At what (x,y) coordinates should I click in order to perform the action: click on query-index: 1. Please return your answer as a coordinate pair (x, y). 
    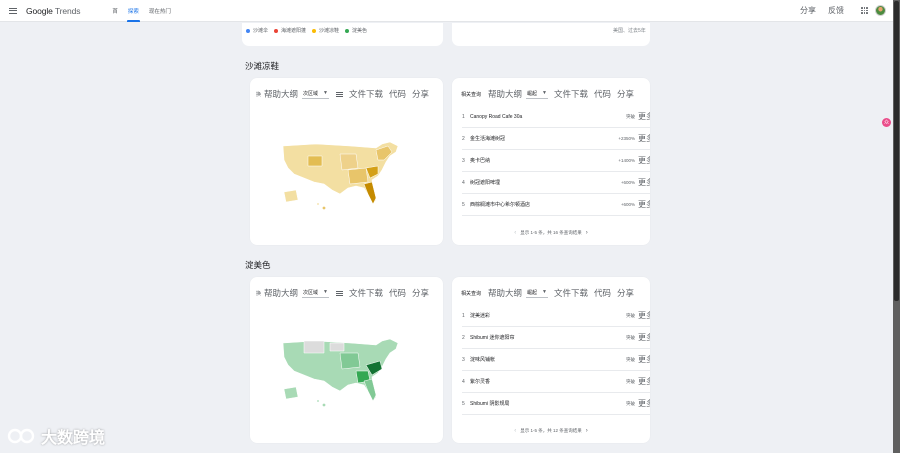
    Looking at the image, I should click on (463, 315).